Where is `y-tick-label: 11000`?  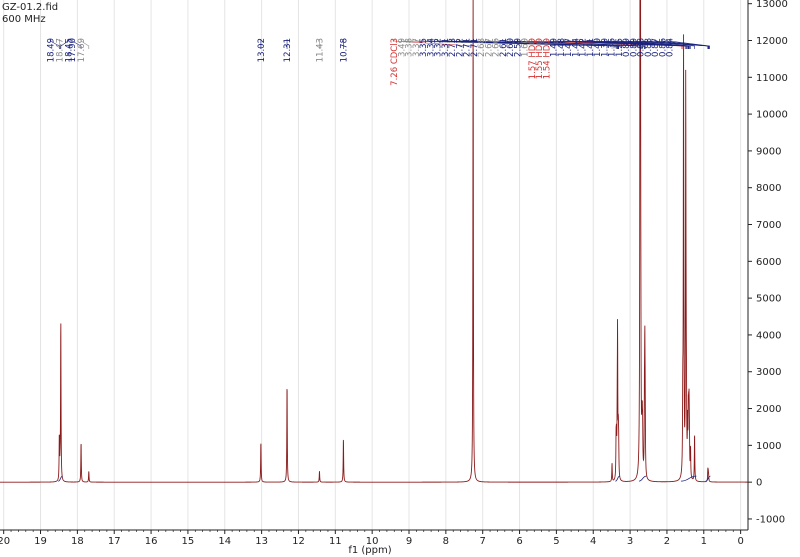 y-tick-label: 11000 is located at coordinates (772, 78).